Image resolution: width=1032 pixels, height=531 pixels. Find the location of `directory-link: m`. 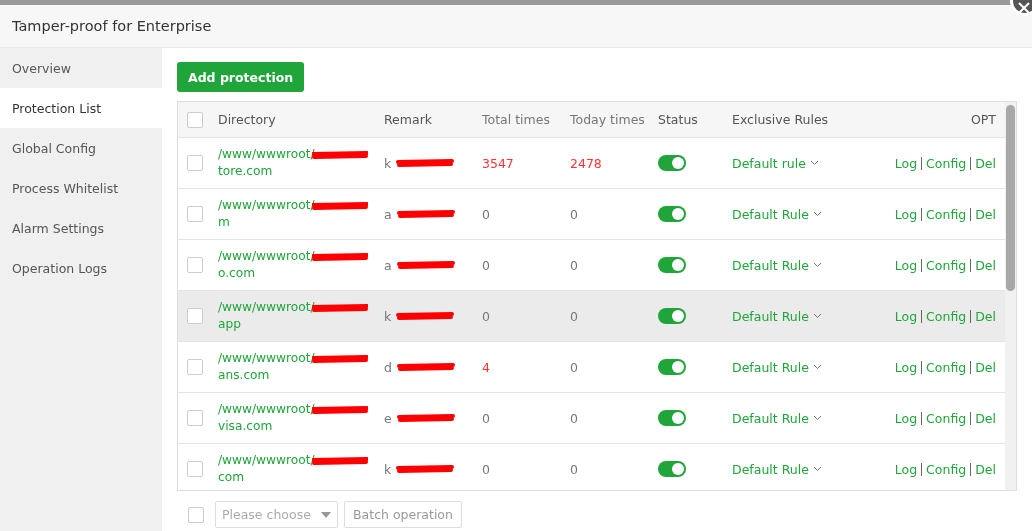

directory-link: m is located at coordinates (301, 222).